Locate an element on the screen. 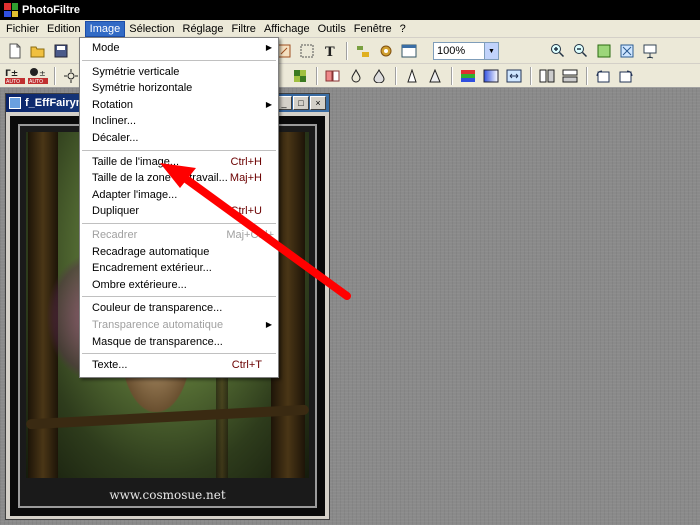 The image size is (700, 525). auto-levels-icon: Γ± AUTO is located at coordinates (15, 76).